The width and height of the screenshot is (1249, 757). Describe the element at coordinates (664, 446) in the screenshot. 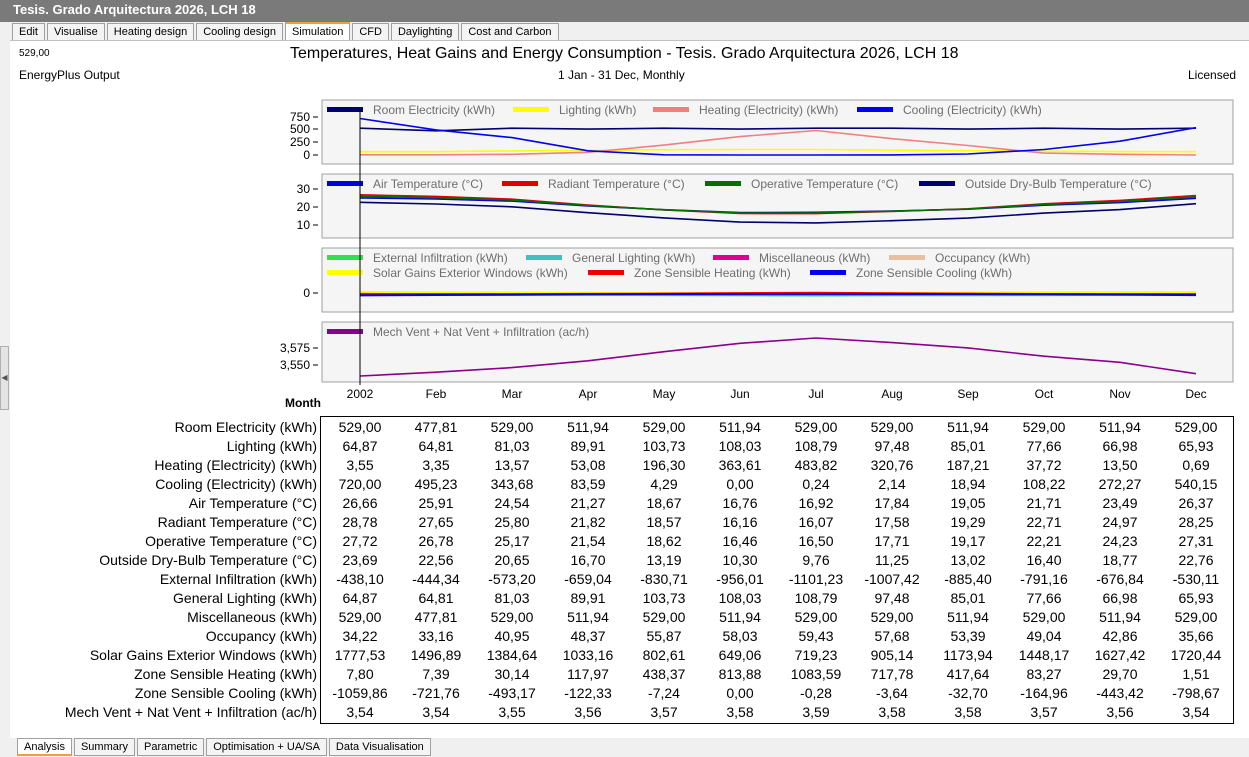

I see `table-cell: 103,73` at that location.